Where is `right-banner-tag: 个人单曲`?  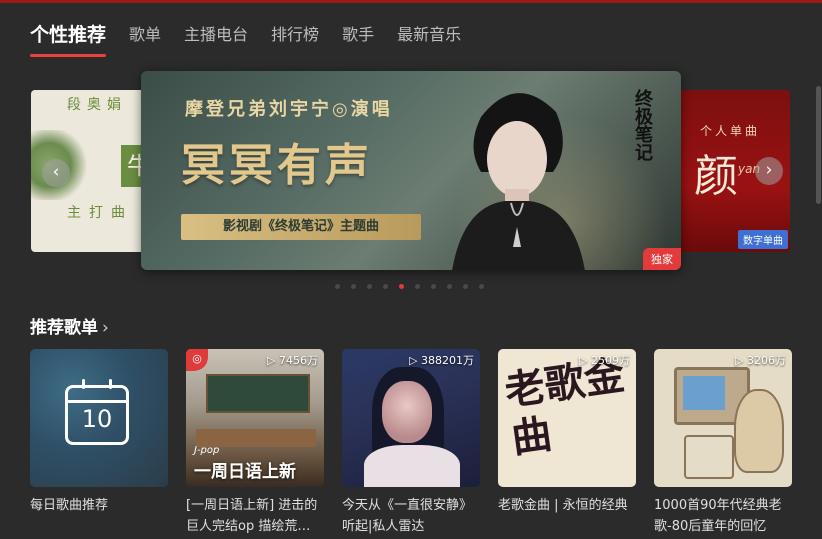 right-banner-tag: 个人单曲 is located at coordinates (730, 131).